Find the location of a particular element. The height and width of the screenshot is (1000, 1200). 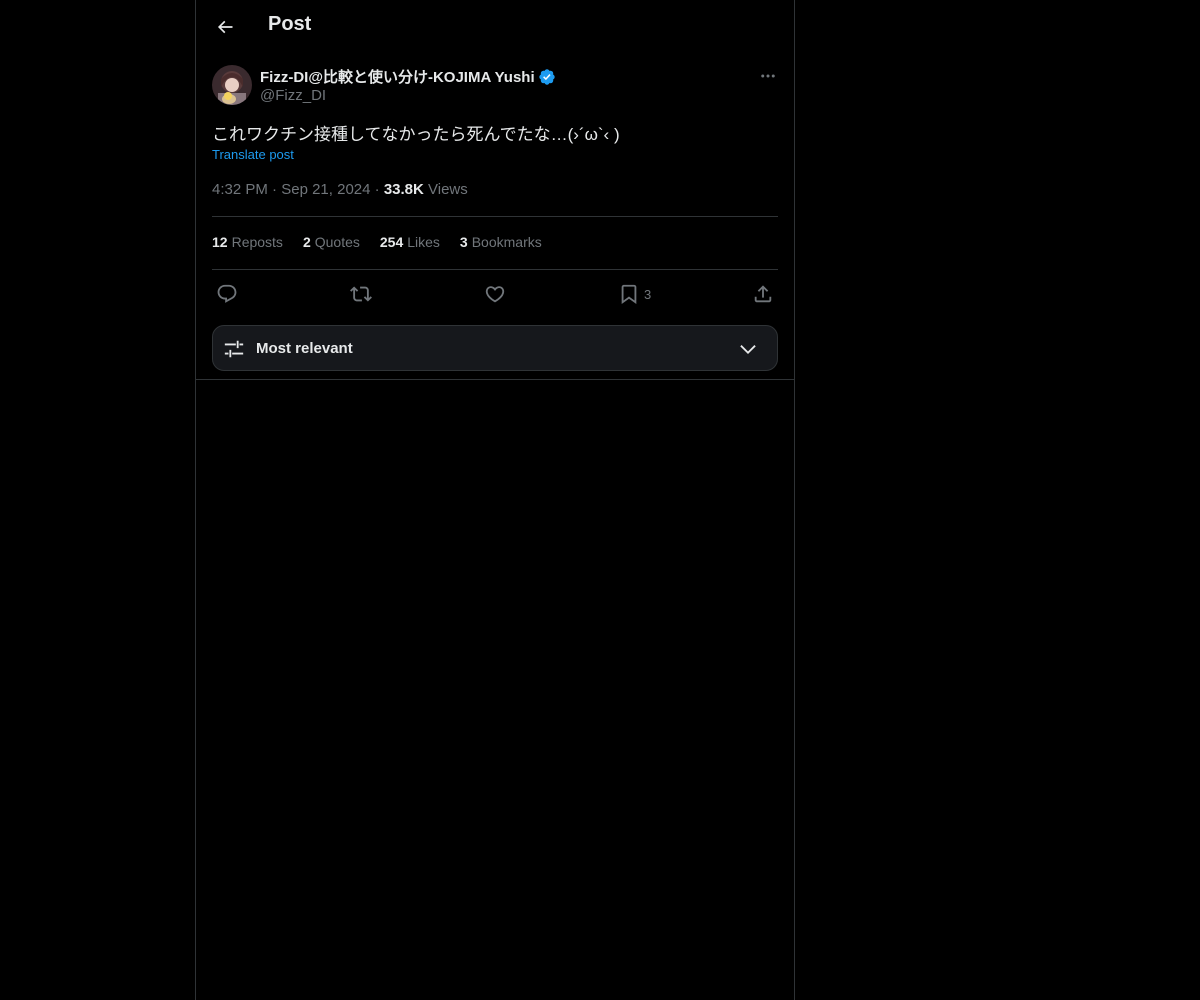

post-text: これワクチン接種してなかったら死んでたな…(›´ω`‹ ) is located at coordinates (416, 134).